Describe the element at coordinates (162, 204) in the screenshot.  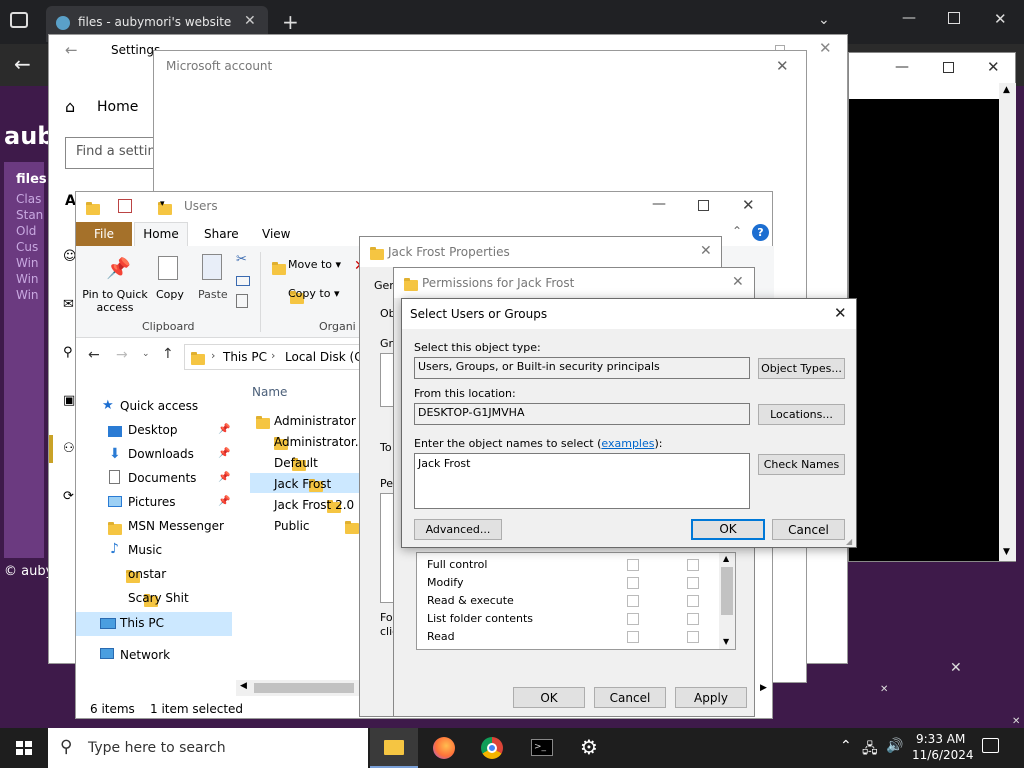
I see `qa-dropdown-icon: ▾` at that location.